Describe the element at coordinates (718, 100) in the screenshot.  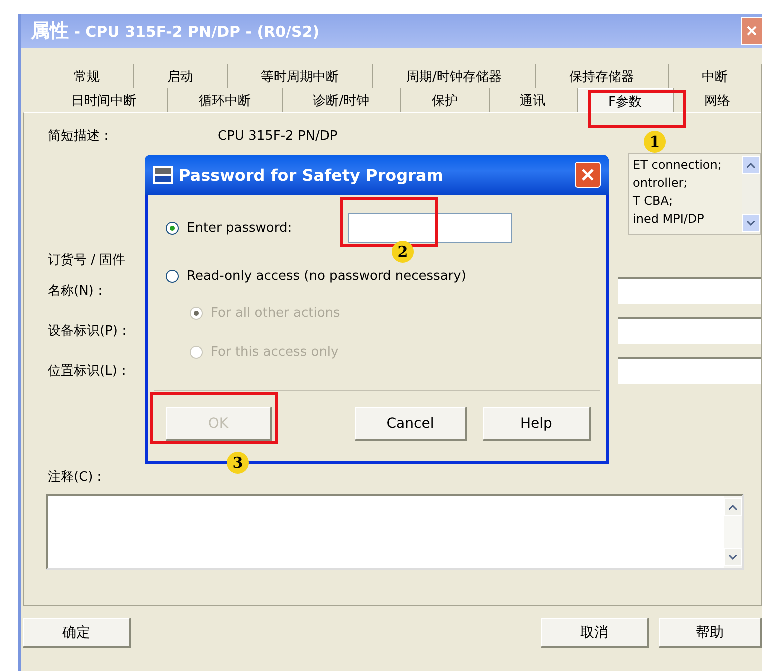
I see `tab: 网络` at that location.